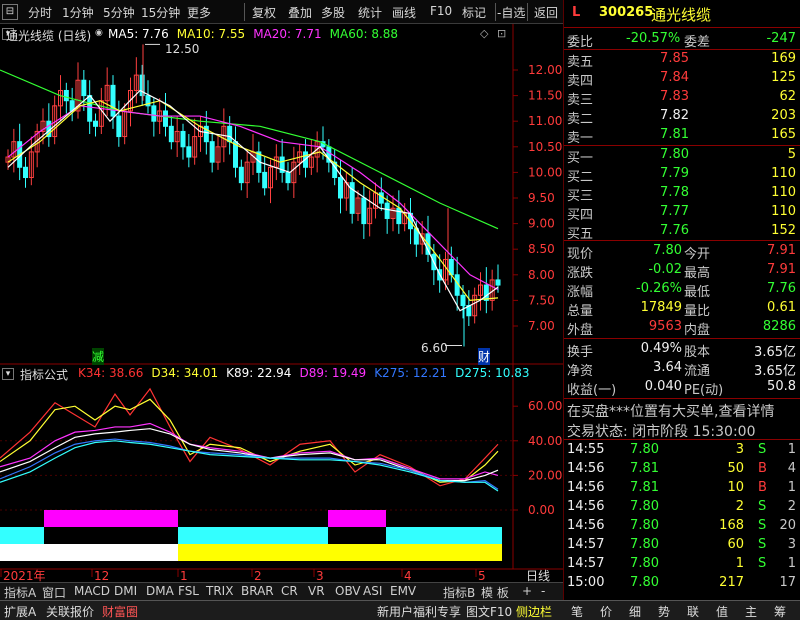 Image resolution: width=800 pixels, height=620 pixels. What do you see at coordinates (731, 525) in the screenshot?
I see `tick-volume: 168` at bounding box center [731, 525].